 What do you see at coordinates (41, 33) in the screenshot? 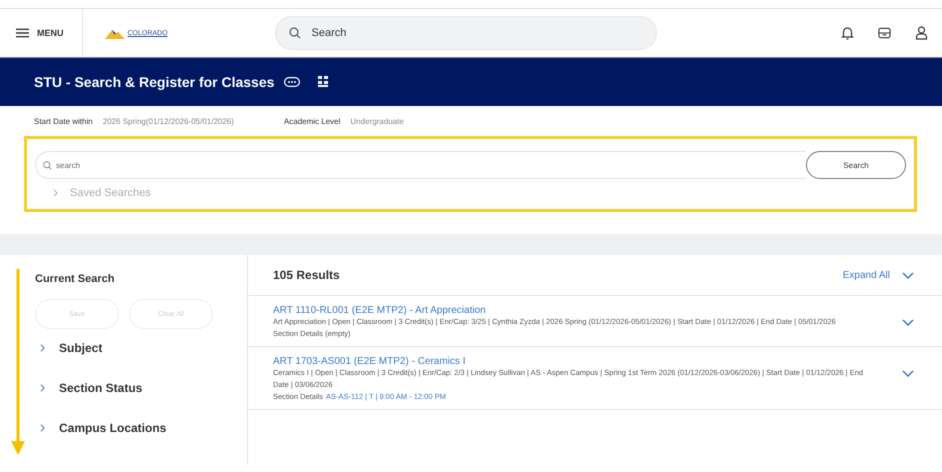
I see `menu-button: MENU` at bounding box center [41, 33].